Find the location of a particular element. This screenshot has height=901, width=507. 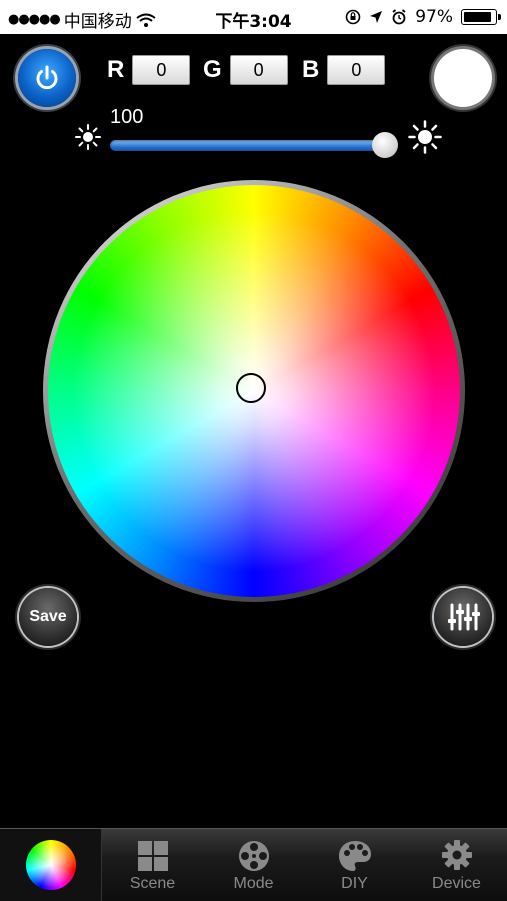

battery-icon is located at coordinates (481, 17).